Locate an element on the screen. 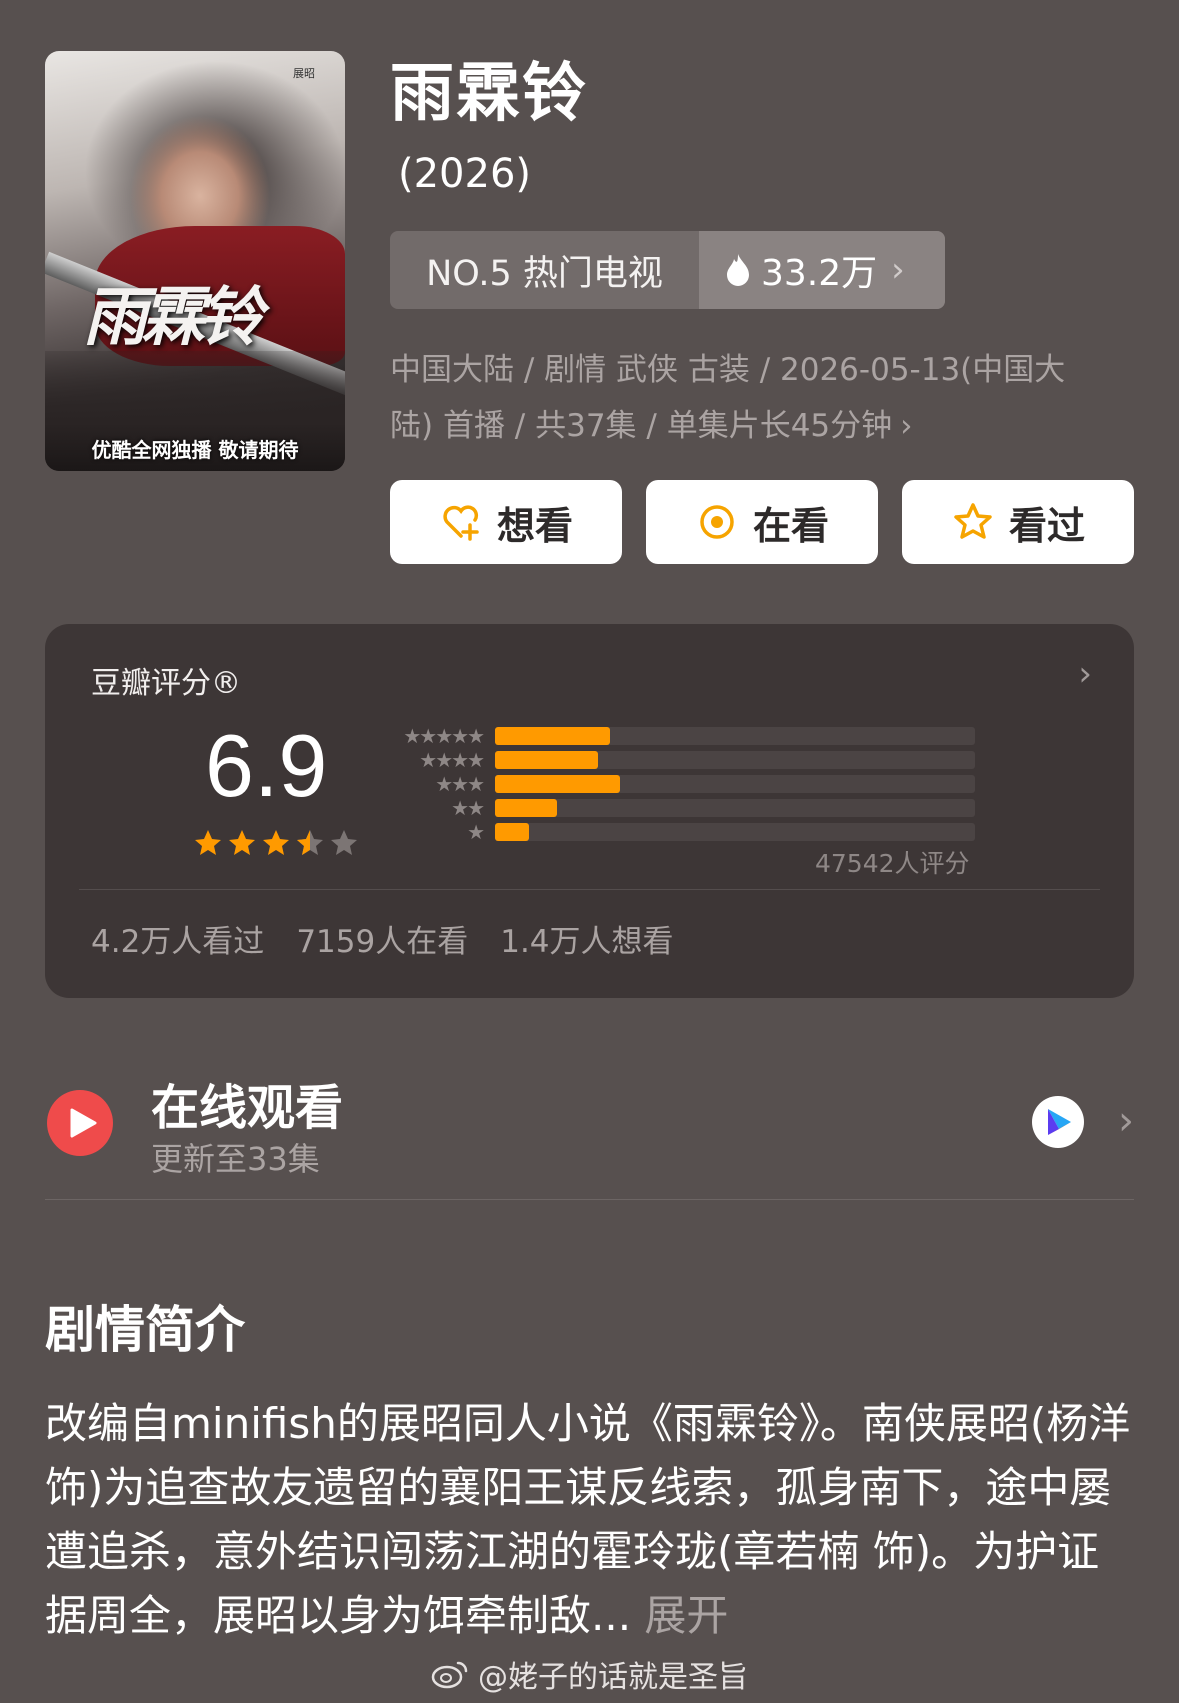 Image resolution: width=1179 pixels, height=1703 pixels. dist-row-4-stars: ★★★★ is located at coordinates (705, 760).